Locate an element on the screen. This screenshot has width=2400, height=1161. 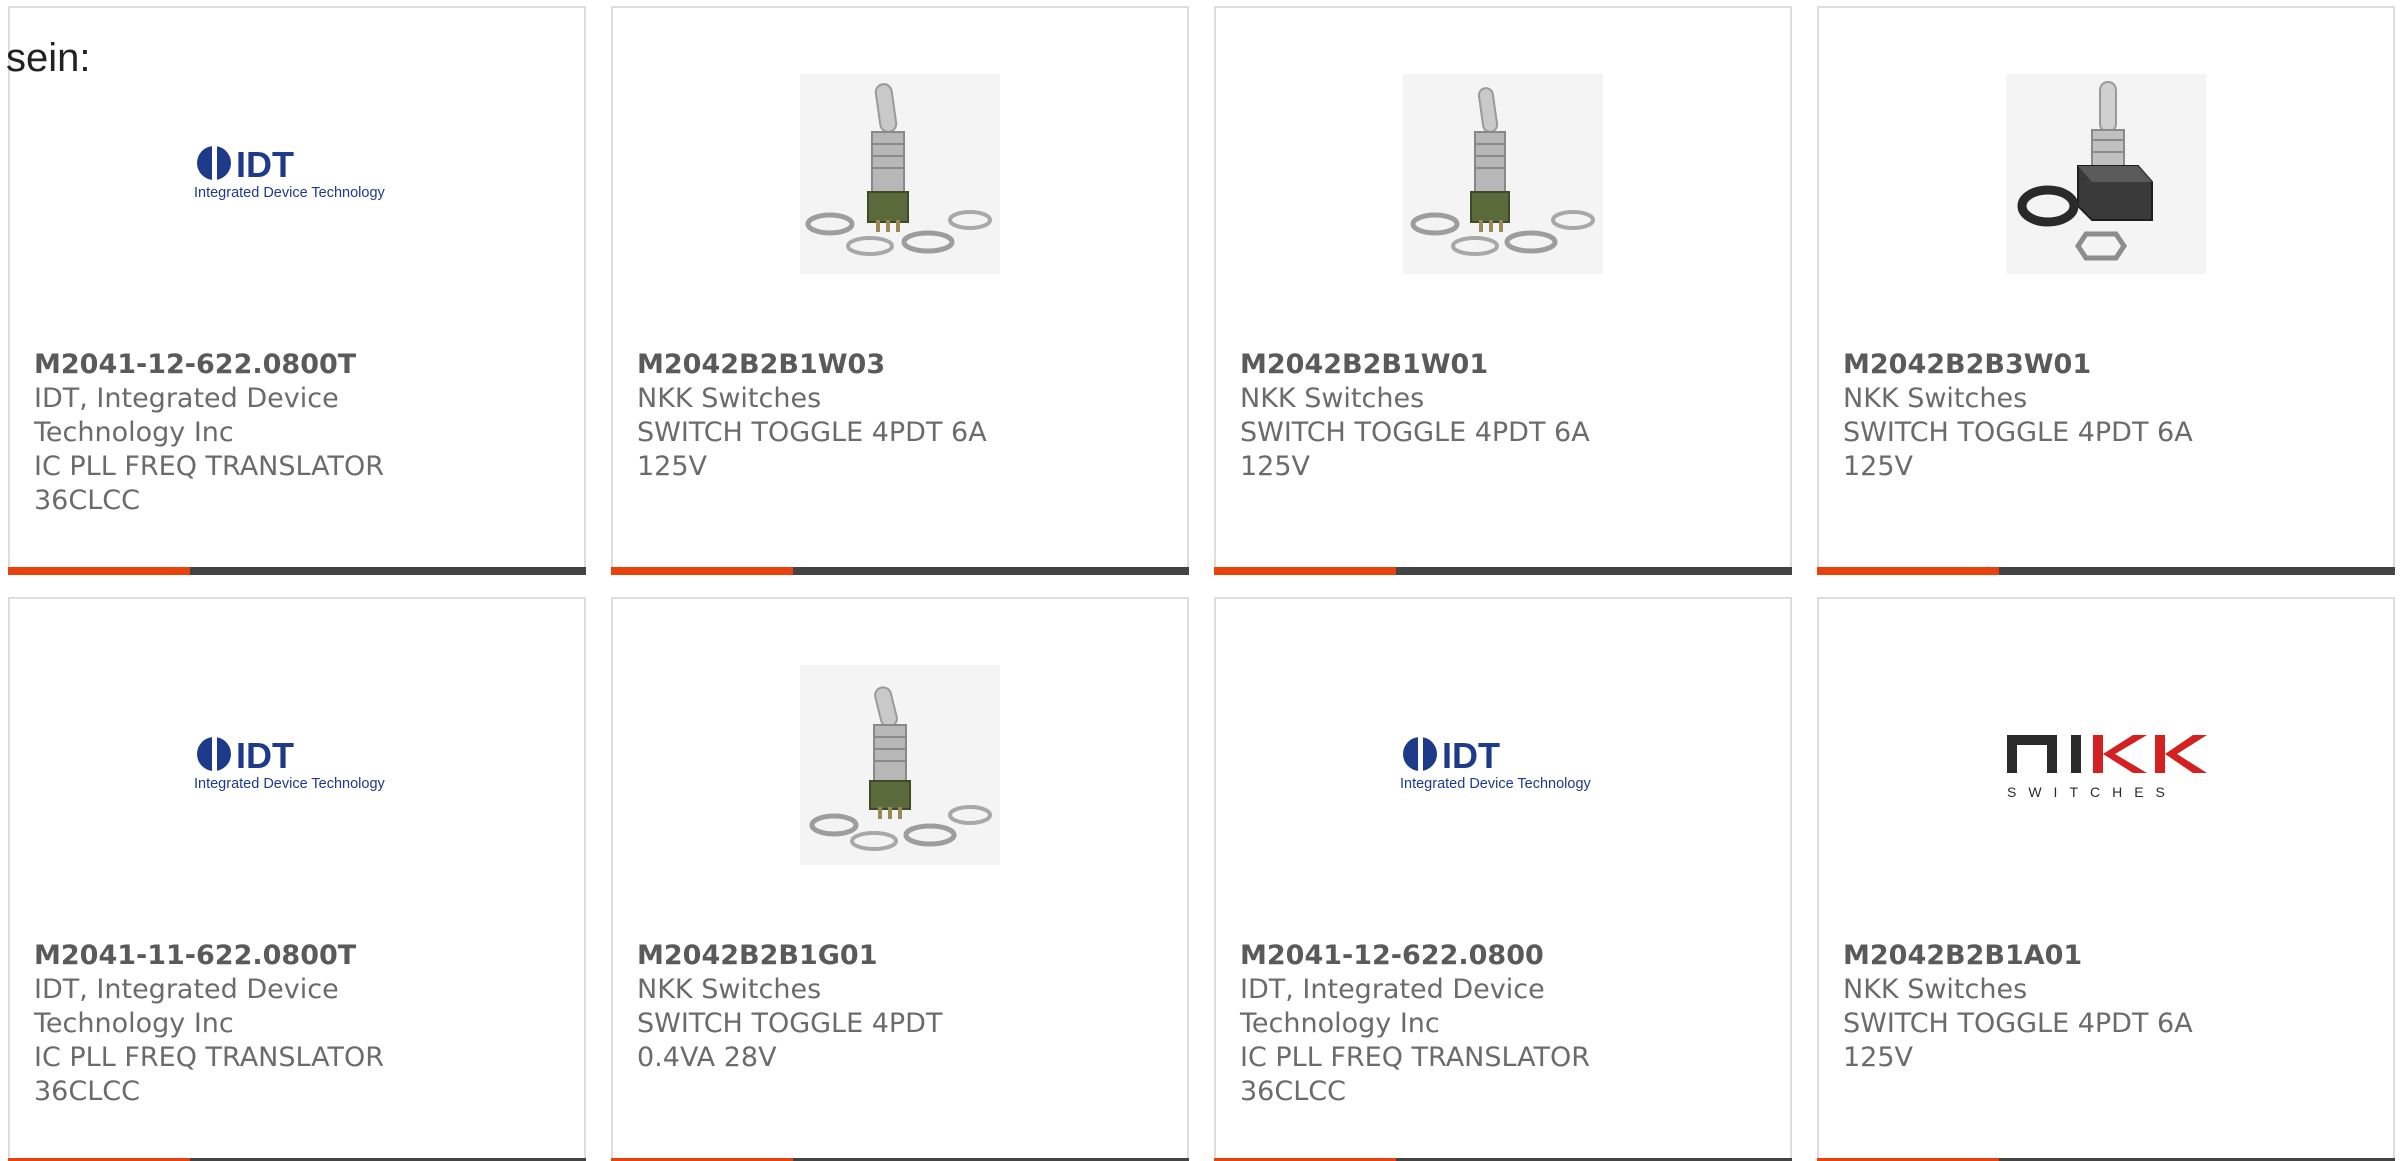
part-number: M2041-12-622.0800 is located at coordinates (1420, 956).